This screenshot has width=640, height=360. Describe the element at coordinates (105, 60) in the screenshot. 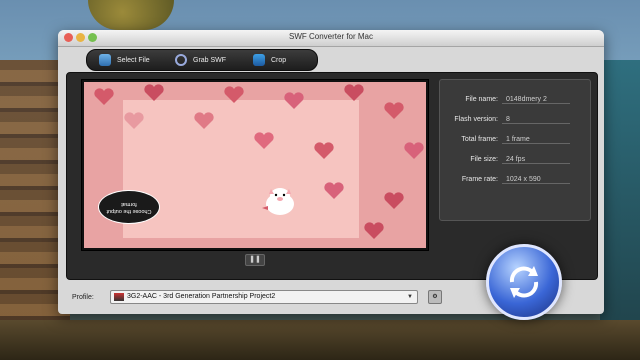

I see `select-file-icon` at that location.